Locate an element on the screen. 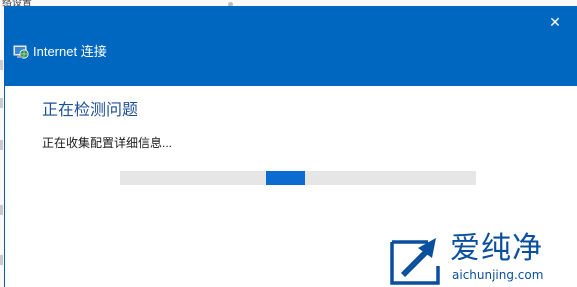 The width and height of the screenshot is (577, 287). close-button: ✕ is located at coordinates (555, 22).